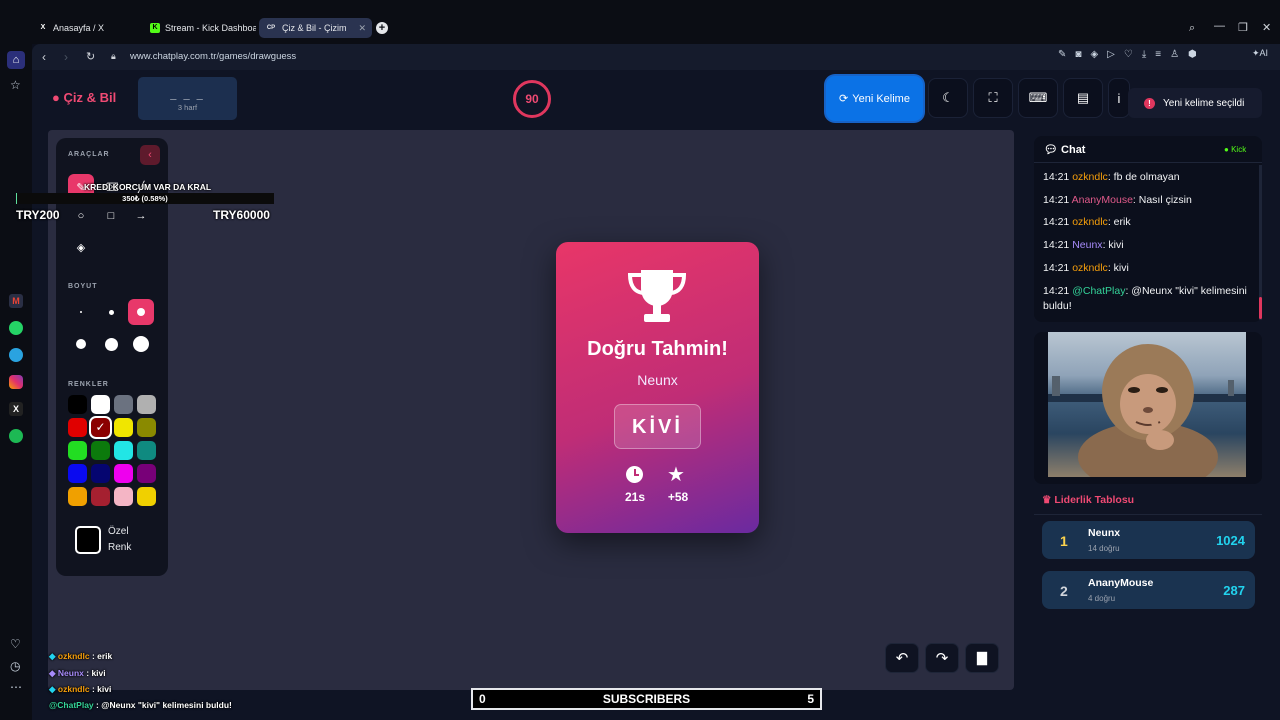 The height and width of the screenshot is (720, 1280). What do you see at coordinates (902, 658) in the screenshot?
I see `undo-button: ↶` at bounding box center [902, 658].